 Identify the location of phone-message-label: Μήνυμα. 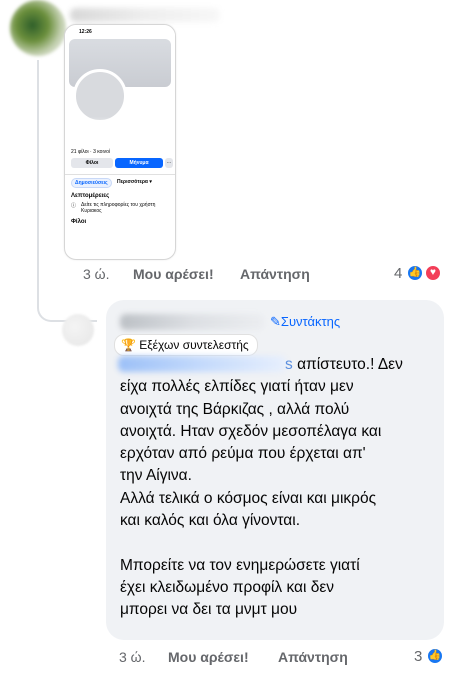
(139, 163).